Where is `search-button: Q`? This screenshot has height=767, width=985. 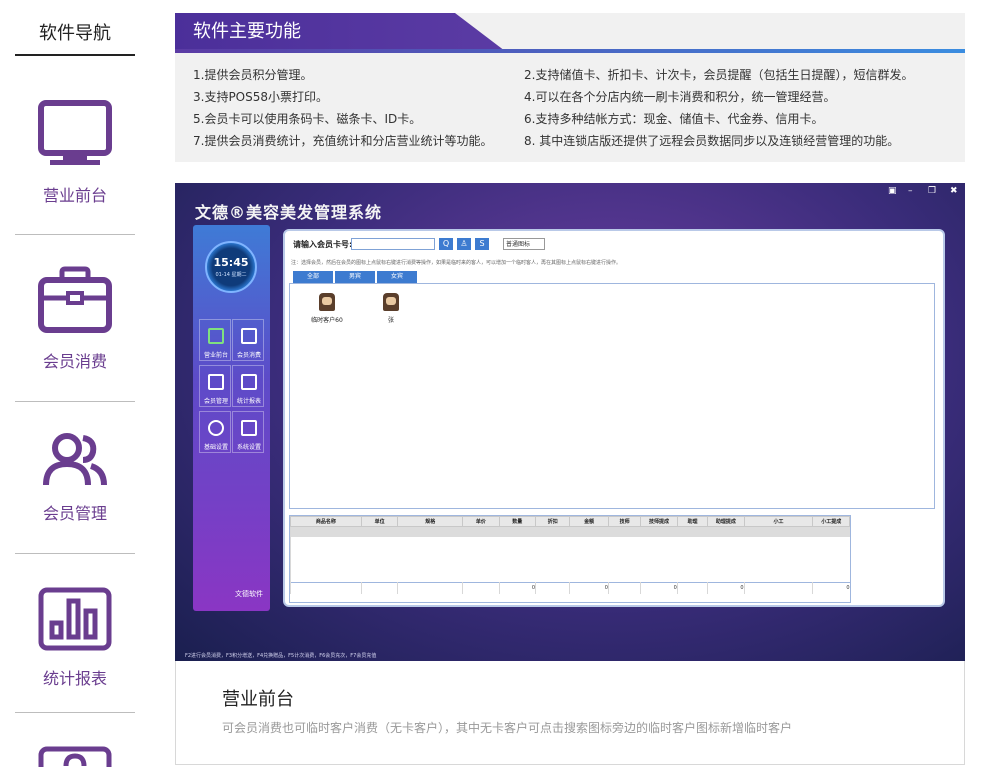
search-button: Q is located at coordinates (446, 244).